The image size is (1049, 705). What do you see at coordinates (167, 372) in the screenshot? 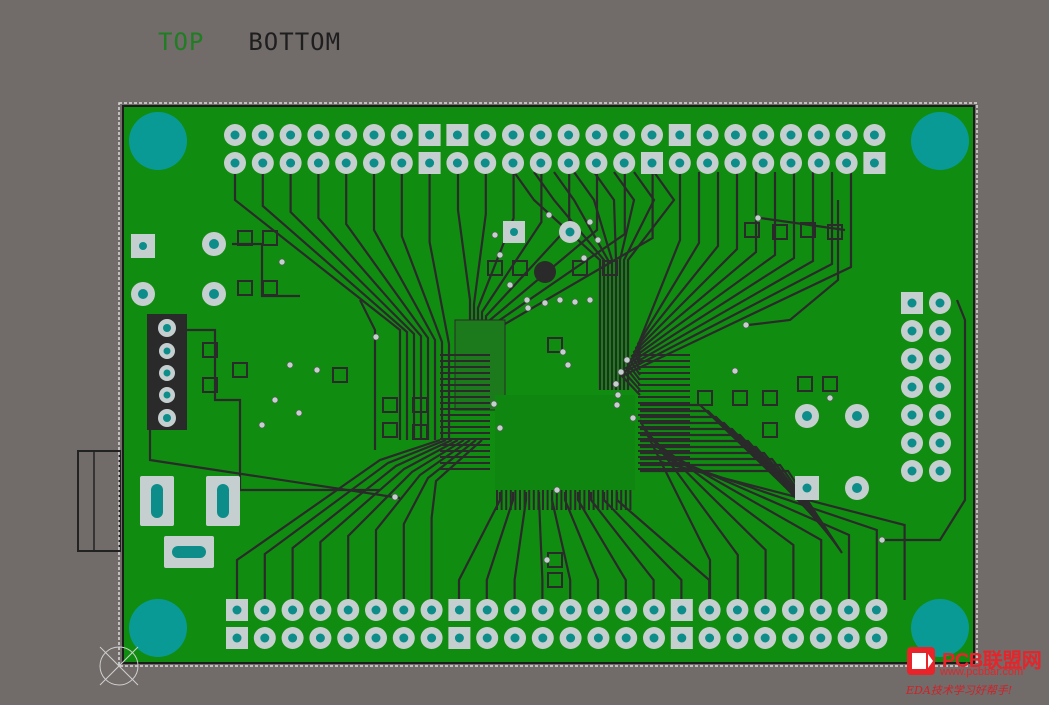
I see `usb-pads` at bounding box center [167, 372].